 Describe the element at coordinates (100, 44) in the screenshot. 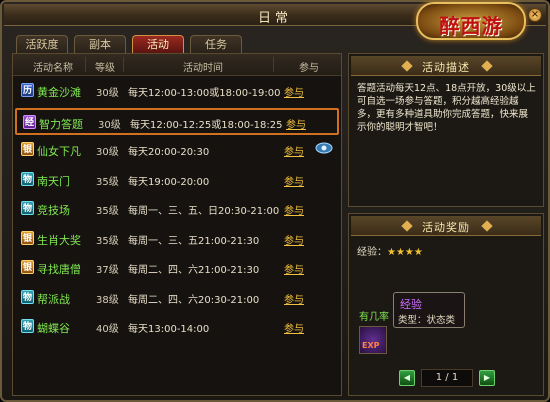

I see `tab-dungeon: 副本` at that location.